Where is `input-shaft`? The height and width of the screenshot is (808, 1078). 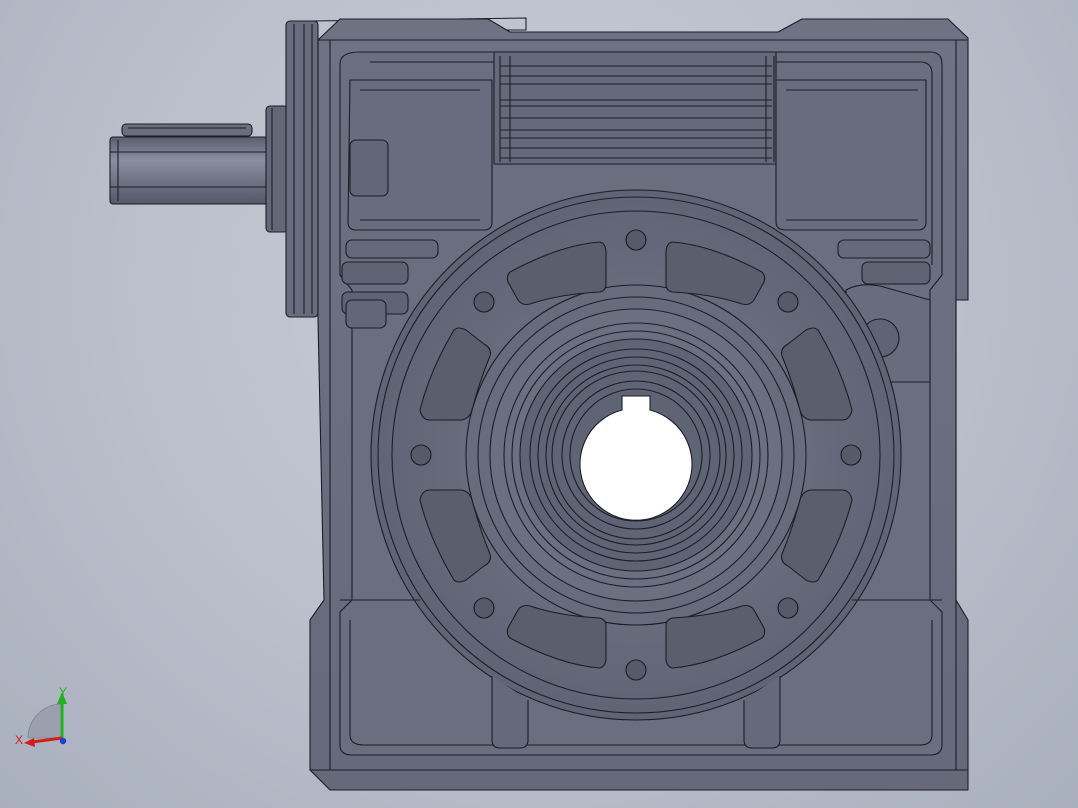
input-shaft is located at coordinates (199, 169).